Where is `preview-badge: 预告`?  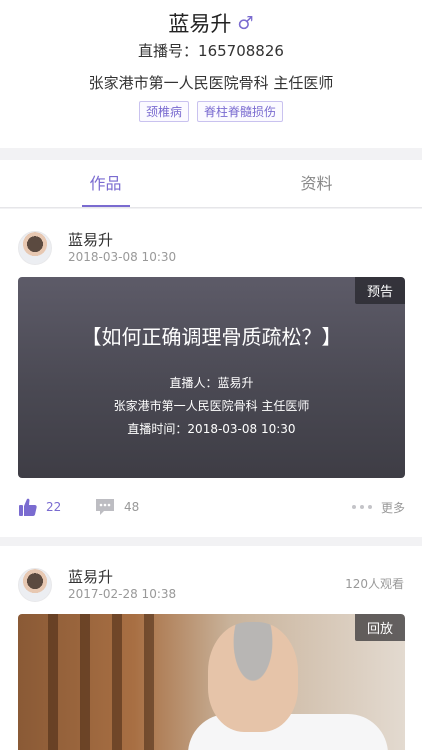 preview-badge: 预告 is located at coordinates (379, 290).